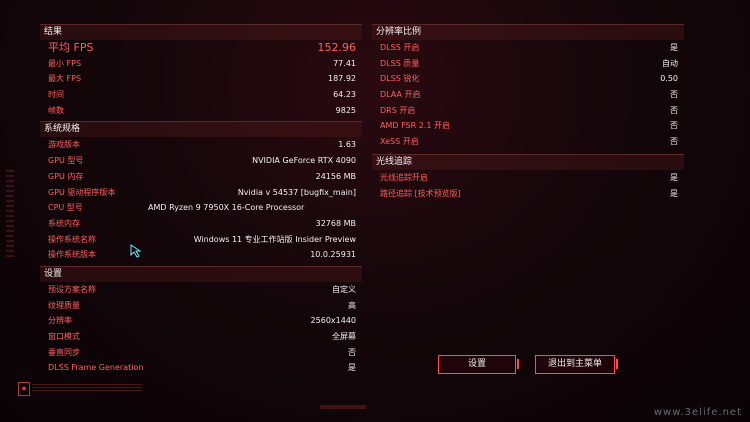  Describe the element at coordinates (344, 95) in the screenshot. I see `row-value: 64.23` at that location.